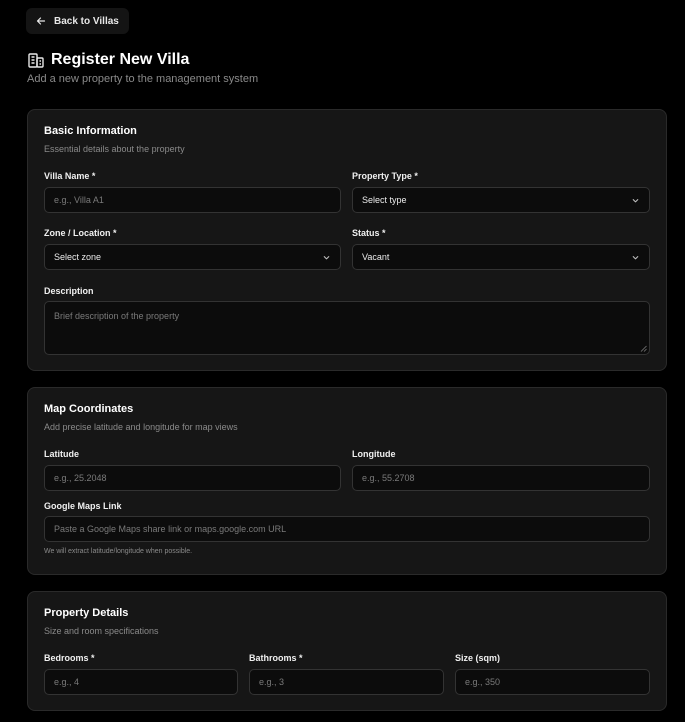 Image resolution: width=685 pixels, height=722 pixels. Describe the element at coordinates (374, 454) in the screenshot. I see `longitude-label: Longitude` at that location.